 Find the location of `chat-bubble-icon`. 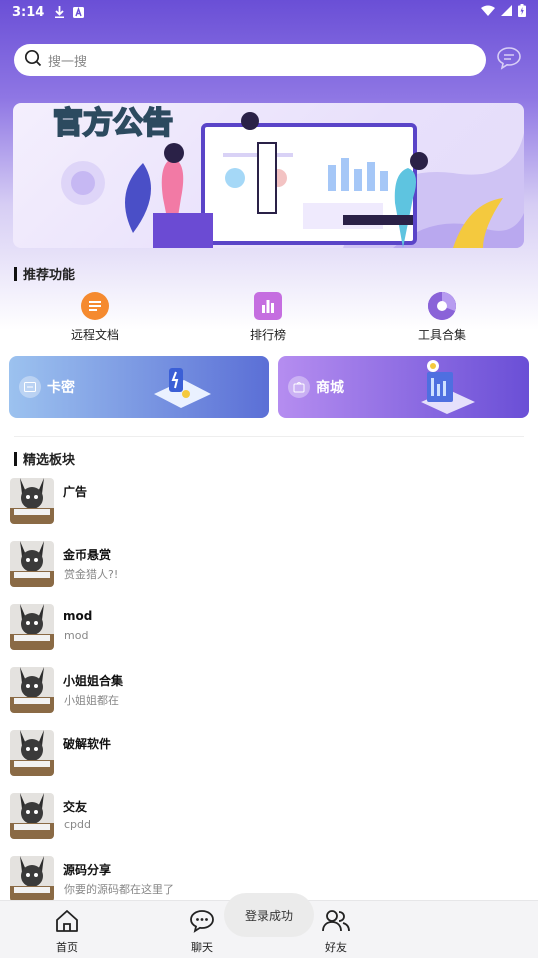

chat-bubble-icon is located at coordinates (509, 60).